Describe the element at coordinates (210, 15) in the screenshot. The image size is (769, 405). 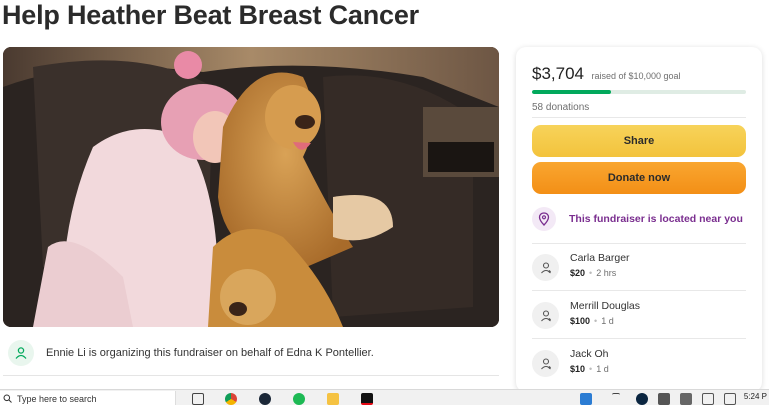
I see `page-title: Help Heather Beat Breast Cancer` at that location.